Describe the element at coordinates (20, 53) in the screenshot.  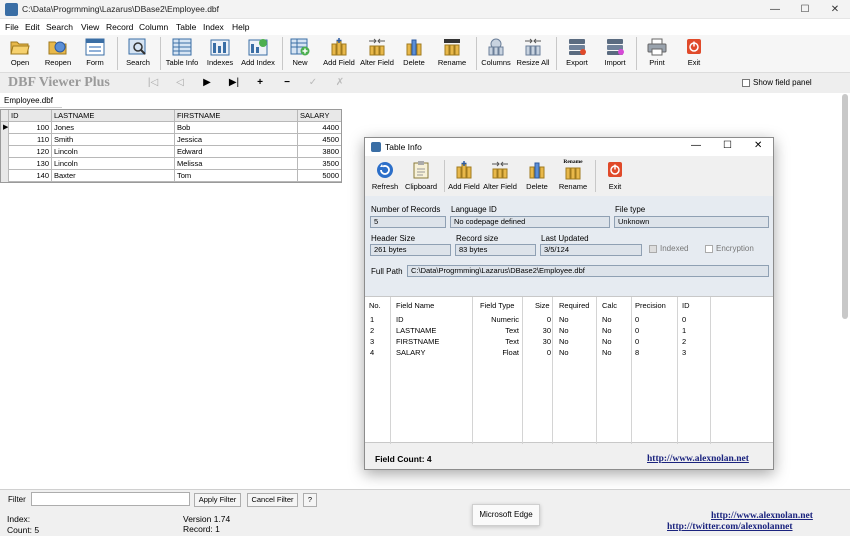
I see `open-button: Open` at that location.